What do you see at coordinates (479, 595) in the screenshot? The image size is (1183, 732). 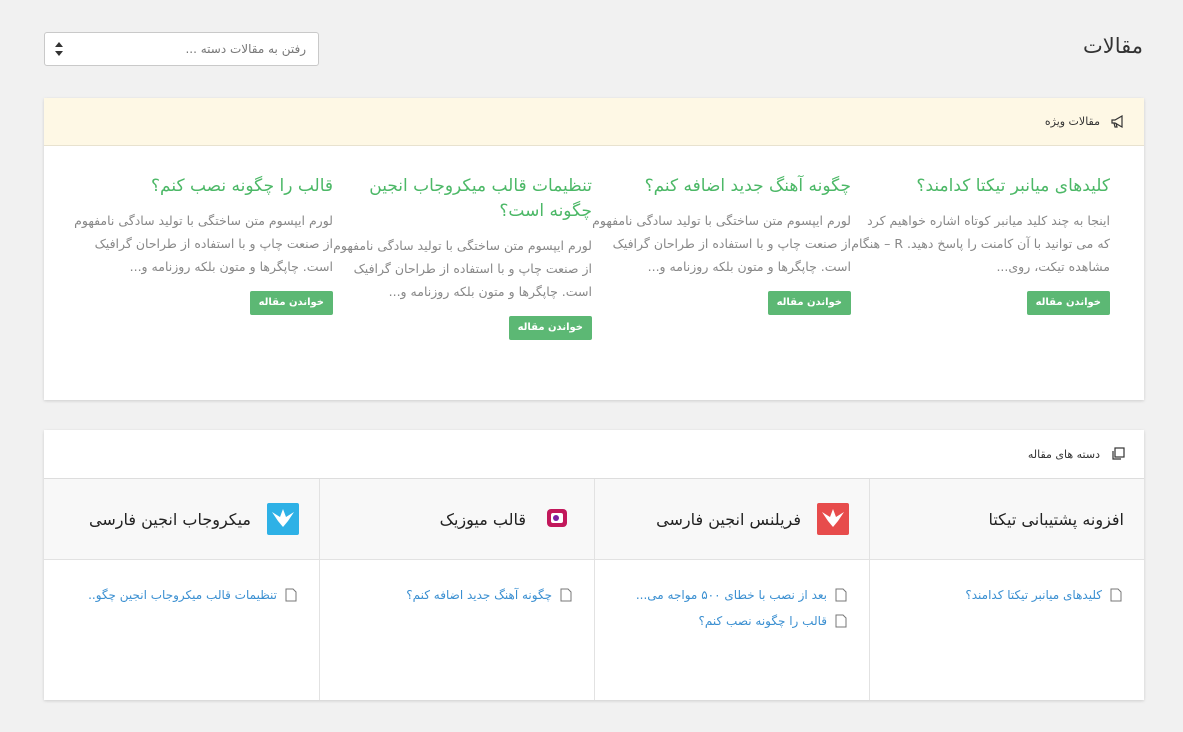 I see `link-label: چگونه آهنگ جدید اضافه کنم؟` at bounding box center [479, 595].